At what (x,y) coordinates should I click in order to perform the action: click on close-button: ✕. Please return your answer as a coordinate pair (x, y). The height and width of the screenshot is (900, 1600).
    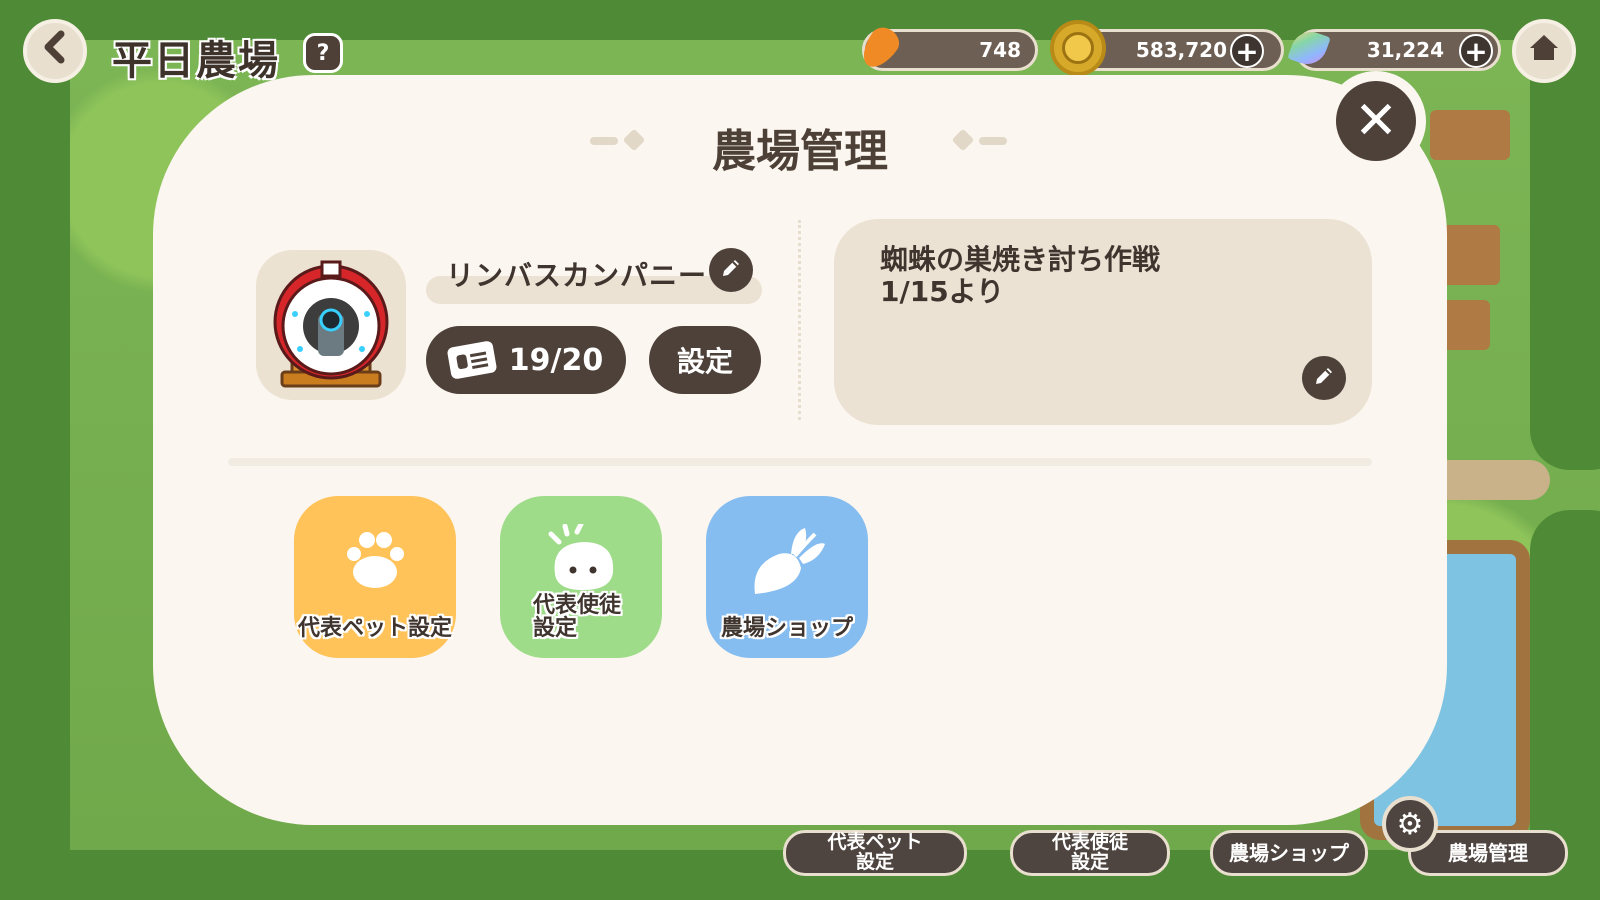
    Looking at the image, I should click on (1376, 121).